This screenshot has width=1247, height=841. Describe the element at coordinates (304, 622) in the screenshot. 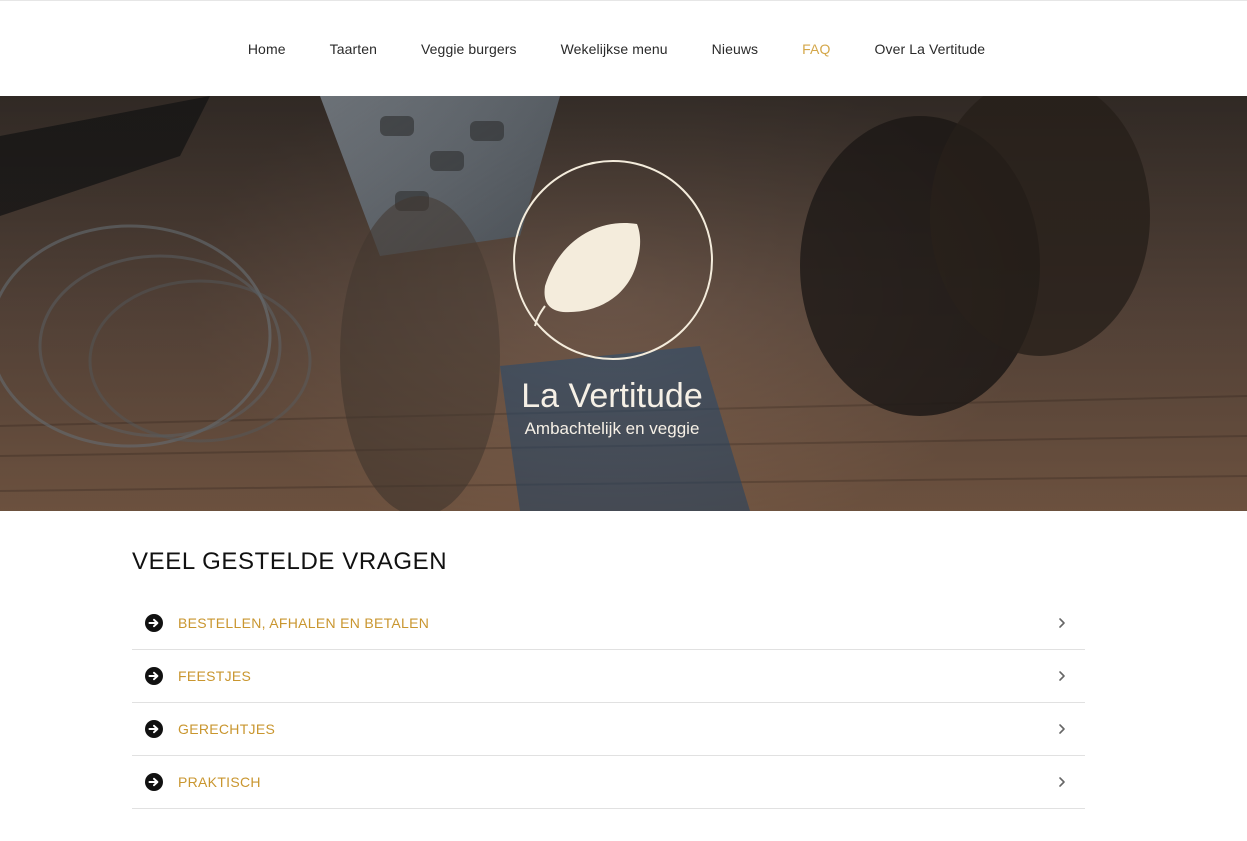

I see `faq-item-label: BESTELLEN, AFHALEN EN BETALEN` at that location.